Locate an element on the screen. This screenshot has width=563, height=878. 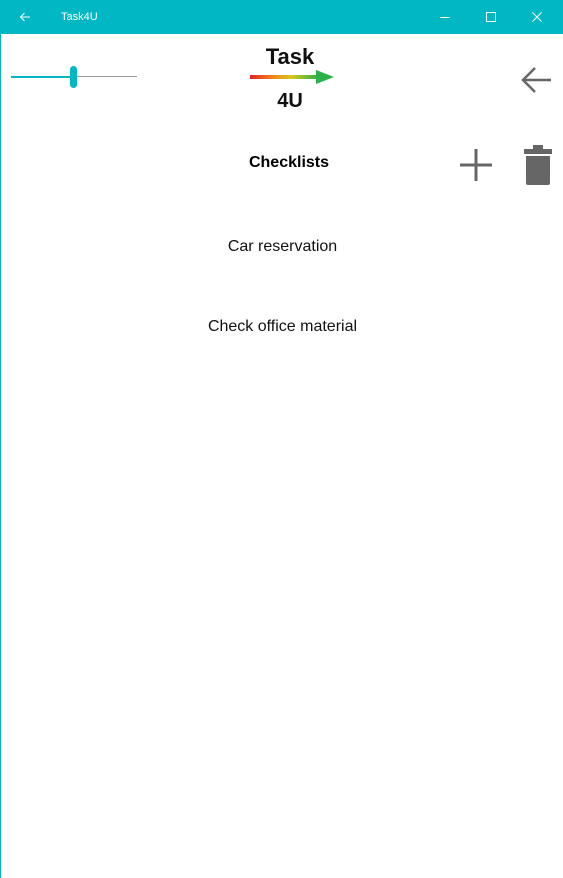
back-button is located at coordinates (536, 80).